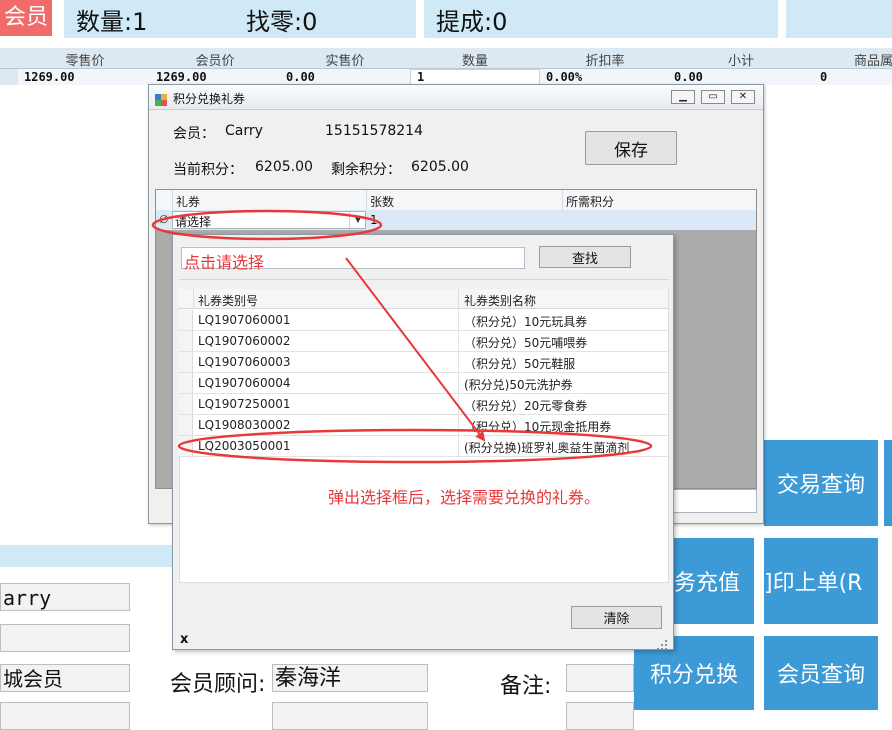 The image size is (892, 730). Describe the element at coordinates (415, 446) in the screenshot. I see `annotation-ellipse-row` at that location.